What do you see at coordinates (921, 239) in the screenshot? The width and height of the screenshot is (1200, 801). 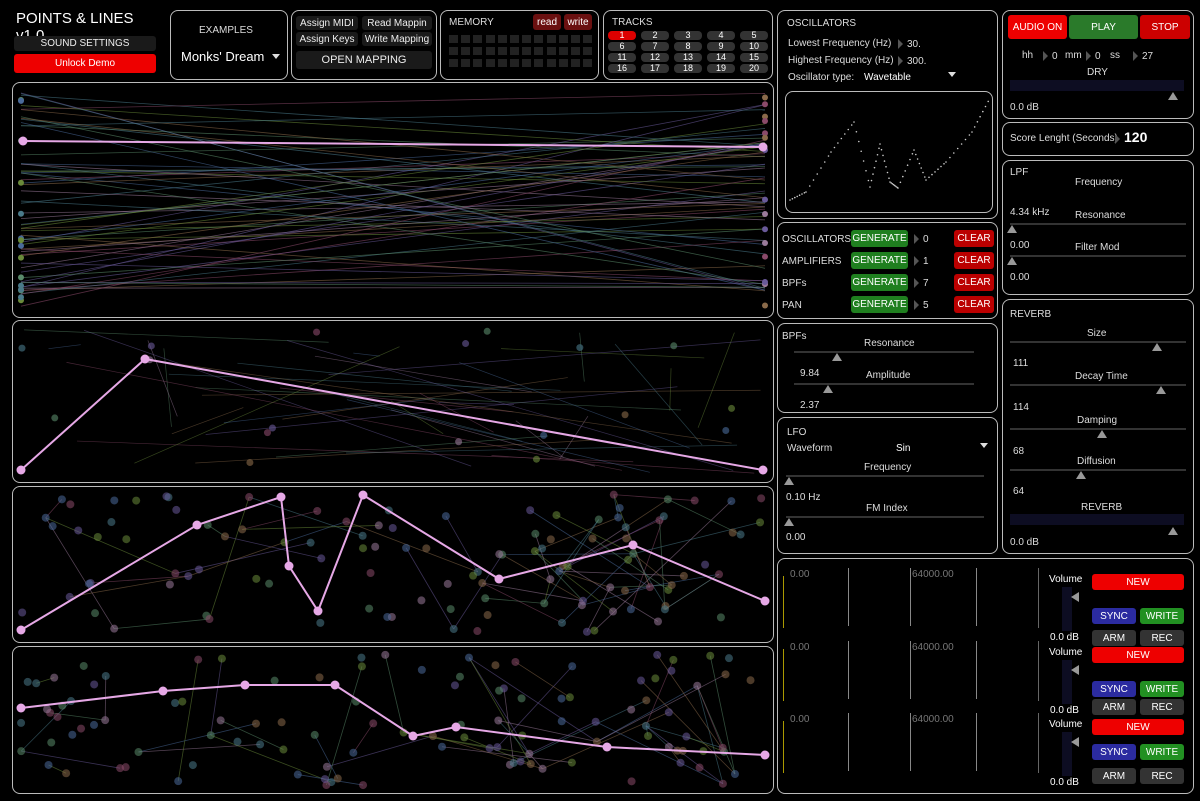 I see `oscillators-count-input: 0` at bounding box center [921, 239].